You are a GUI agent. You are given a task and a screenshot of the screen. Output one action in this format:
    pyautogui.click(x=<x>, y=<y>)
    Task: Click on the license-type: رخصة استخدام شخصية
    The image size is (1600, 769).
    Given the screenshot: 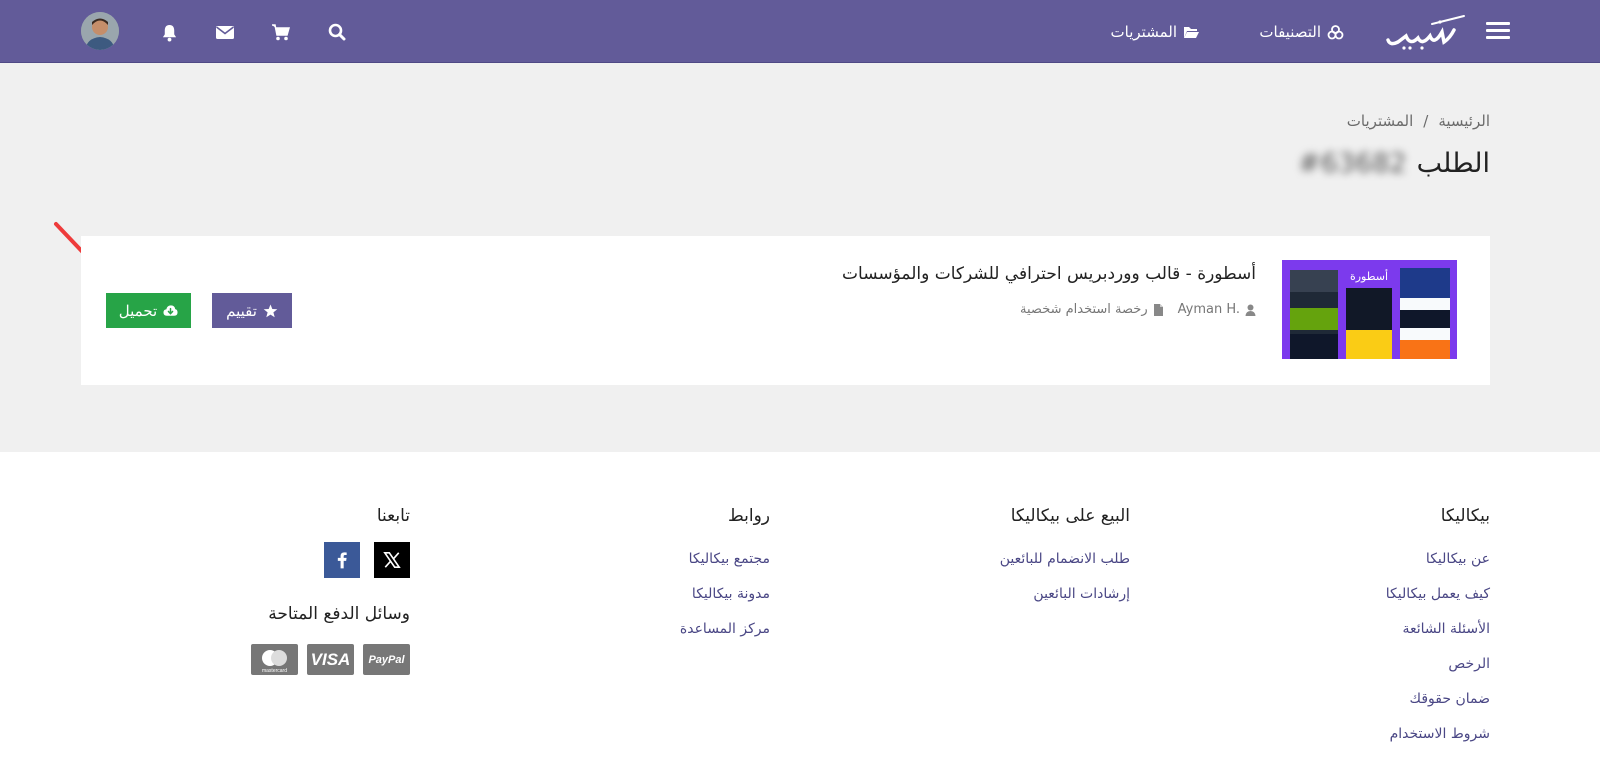 What is the action you would take?
    pyautogui.click(x=1084, y=309)
    